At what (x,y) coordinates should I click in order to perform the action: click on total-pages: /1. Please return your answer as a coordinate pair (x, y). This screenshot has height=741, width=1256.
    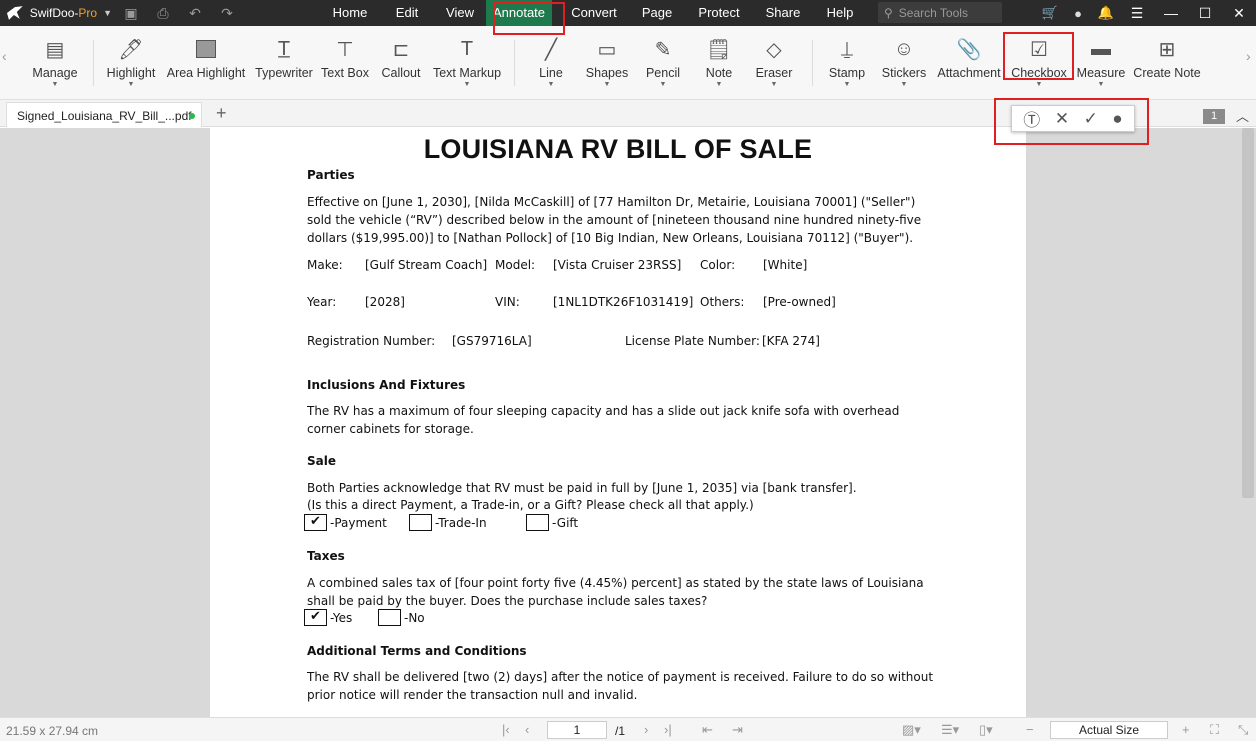
    Looking at the image, I should click on (620, 731).